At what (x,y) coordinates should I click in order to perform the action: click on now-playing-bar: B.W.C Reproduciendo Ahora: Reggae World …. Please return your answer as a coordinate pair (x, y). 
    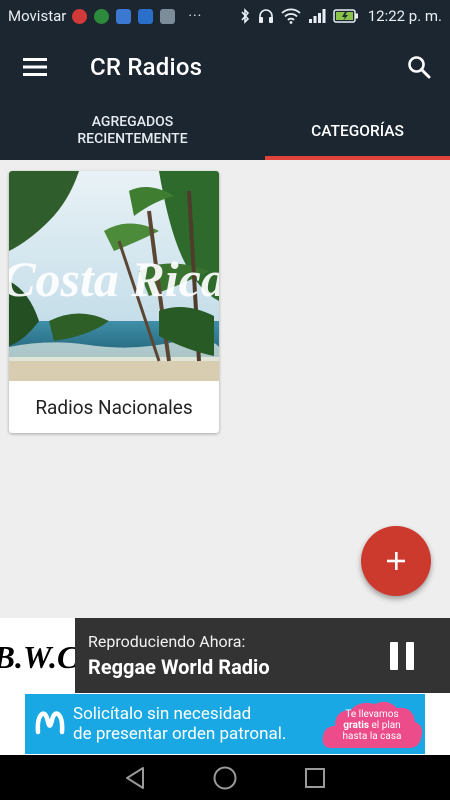
    Looking at the image, I should click on (225, 655).